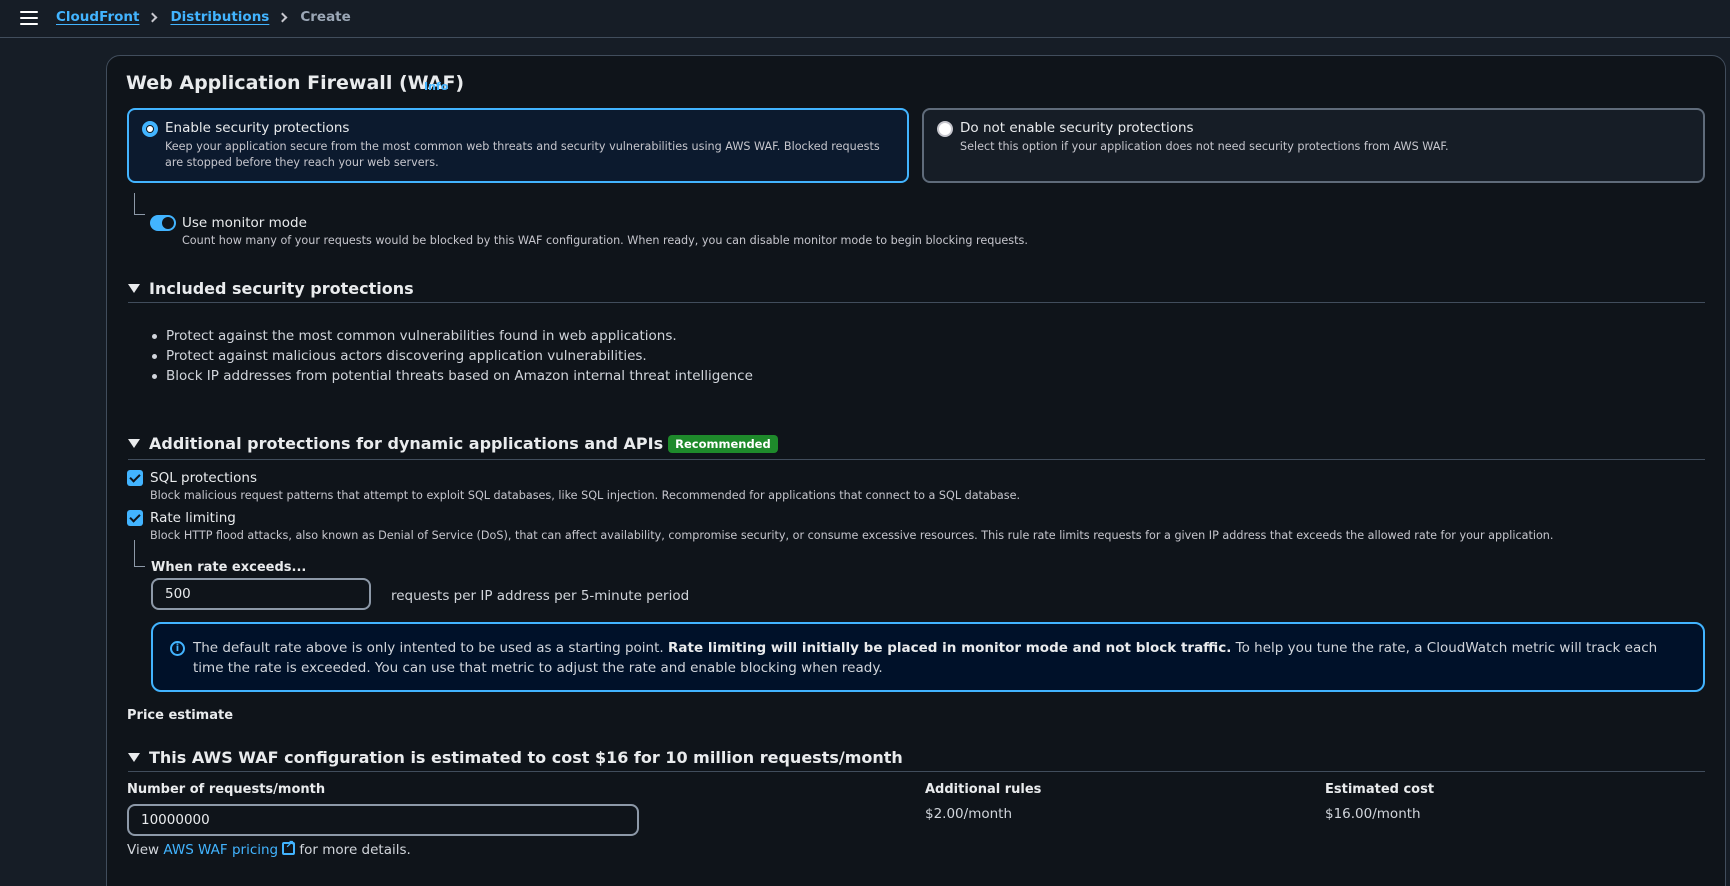  I want to click on info-icon: i, so click(177, 648).